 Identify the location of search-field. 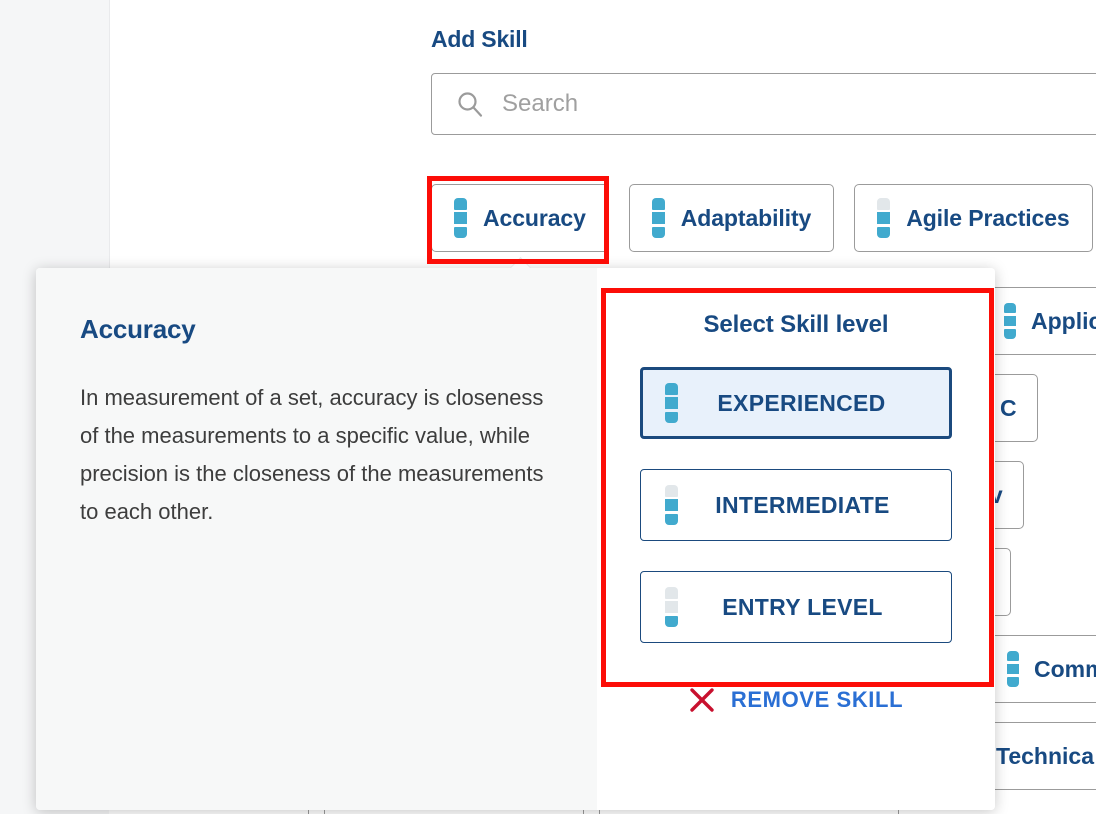
(763, 104).